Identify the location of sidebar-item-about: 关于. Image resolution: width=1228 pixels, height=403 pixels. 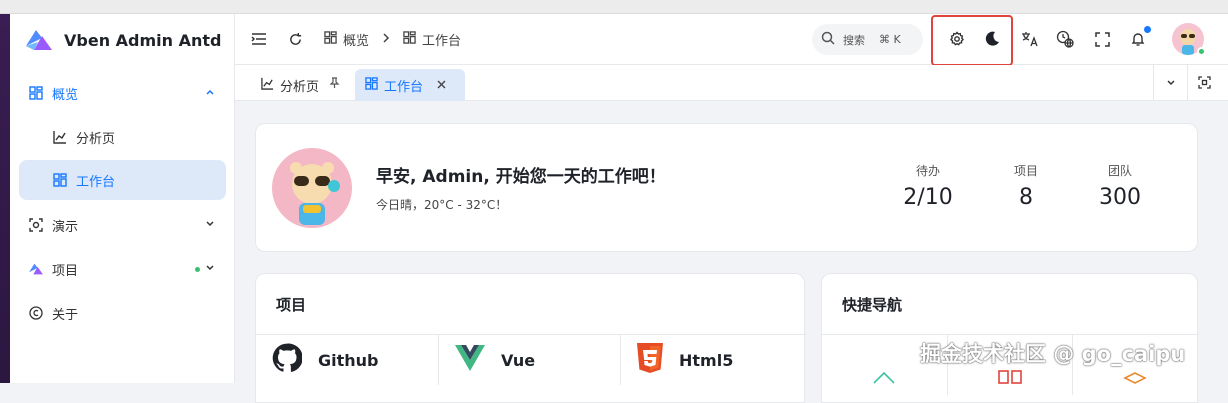
(122, 313).